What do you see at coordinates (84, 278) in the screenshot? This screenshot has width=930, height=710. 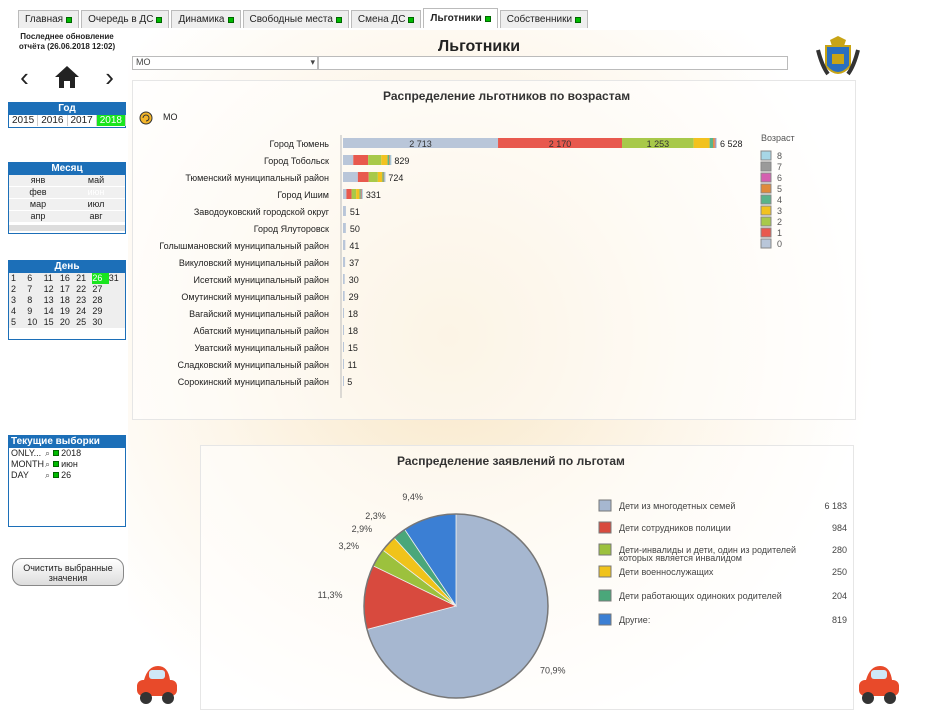 I see `day-item: 21` at bounding box center [84, 278].